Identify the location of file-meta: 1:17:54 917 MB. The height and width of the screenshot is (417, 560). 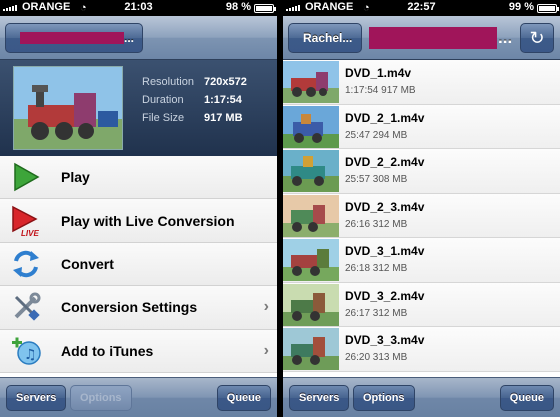
(380, 90).